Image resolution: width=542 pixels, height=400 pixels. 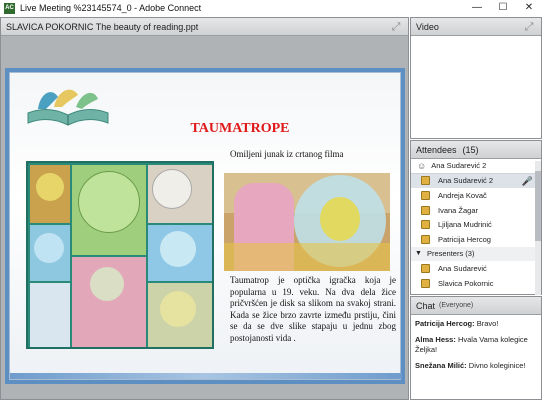 I want to click on attendee-row: Ivana Žagar, so click(x=476, y=210).